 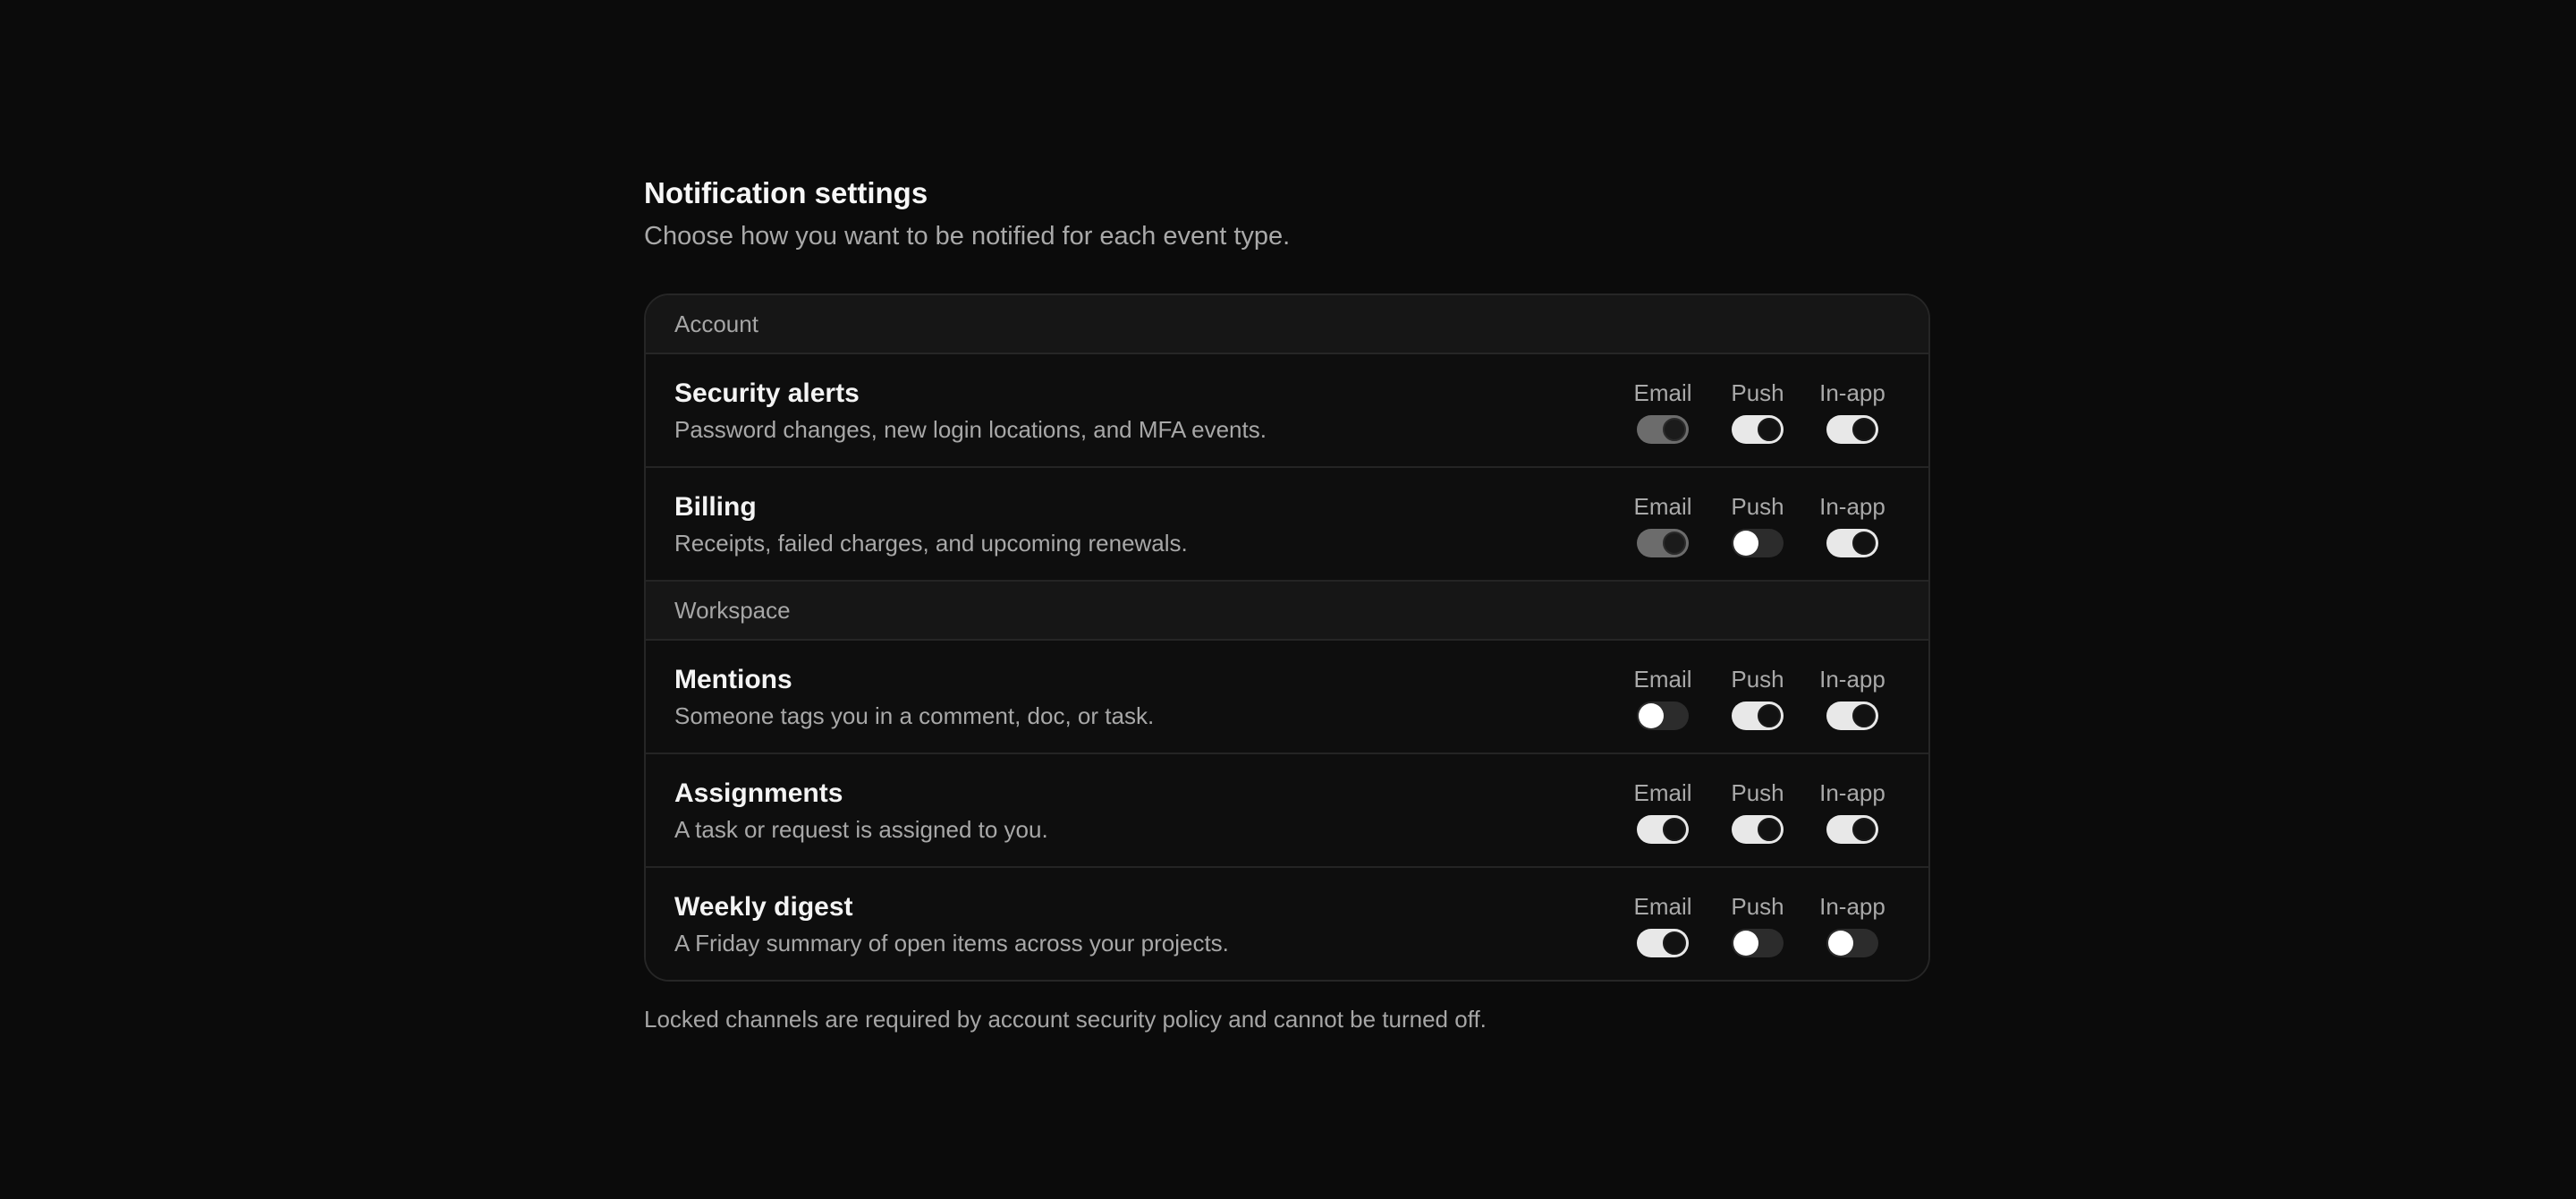 I want to click on setting-title: Mentions, so click(x=733, y=679).